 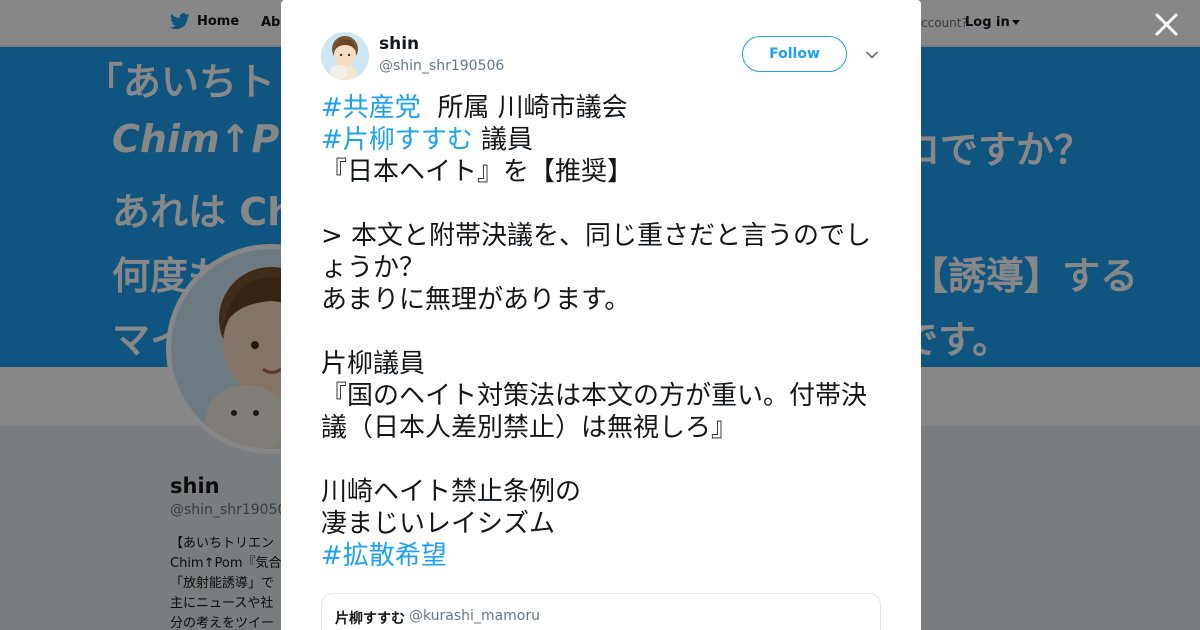 I want to click on author-avatar, so click(x=345, y=56).